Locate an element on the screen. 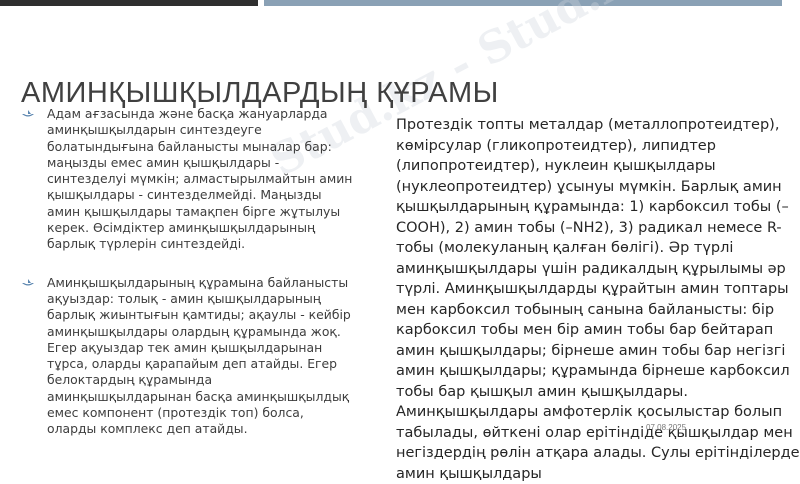 The height and width of the screenshot is (484, 800). slide-date: 07.08.2025 is located at coordinates (666, 427).